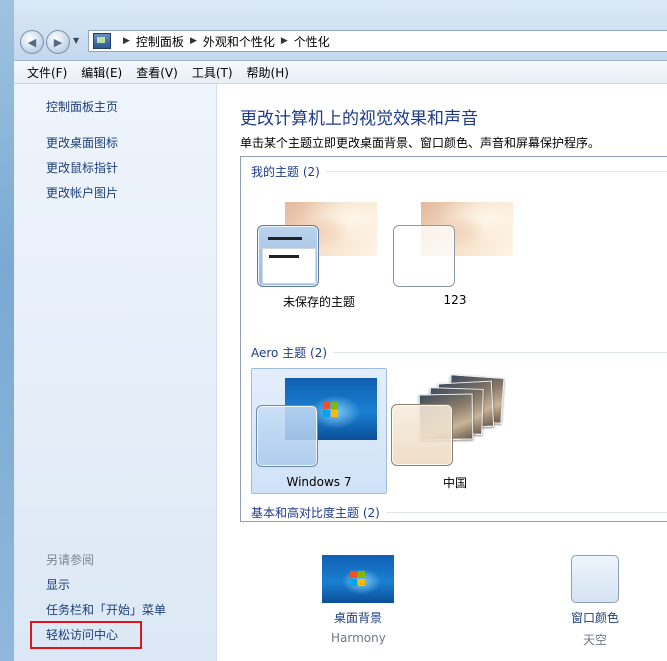 The width and height of the screenshot is (667, 661). What do you see at coordinates (268, 72) in the screenshot?
I see `menu-help: 帮助(H)` at bounding box center [268, 72].